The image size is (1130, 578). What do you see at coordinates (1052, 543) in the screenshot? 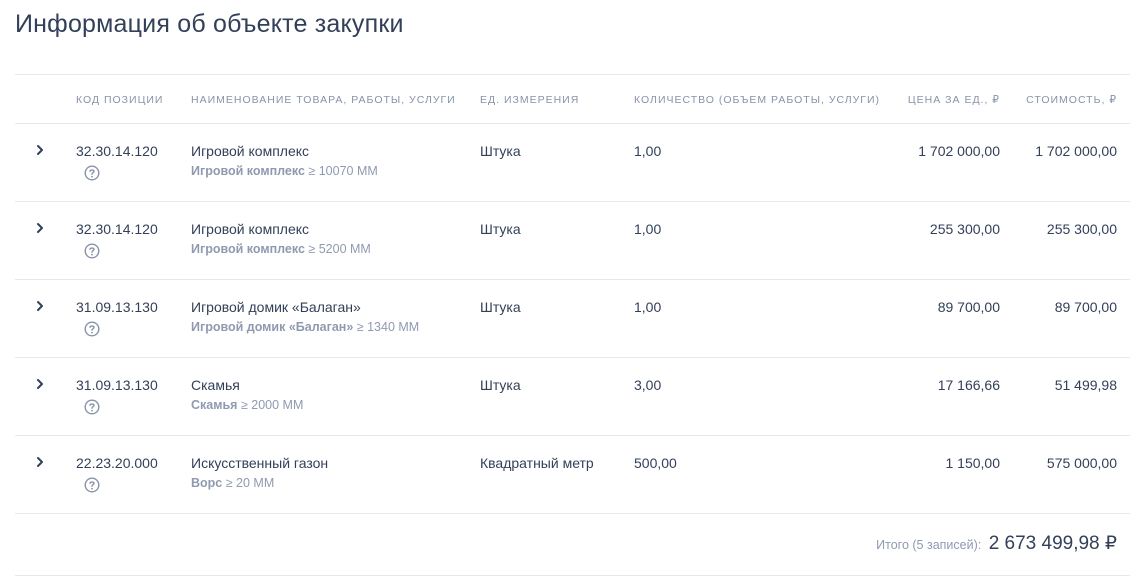
I see `total-value: 2 673 499,98 ₽` at bounding box center [1052, 543].